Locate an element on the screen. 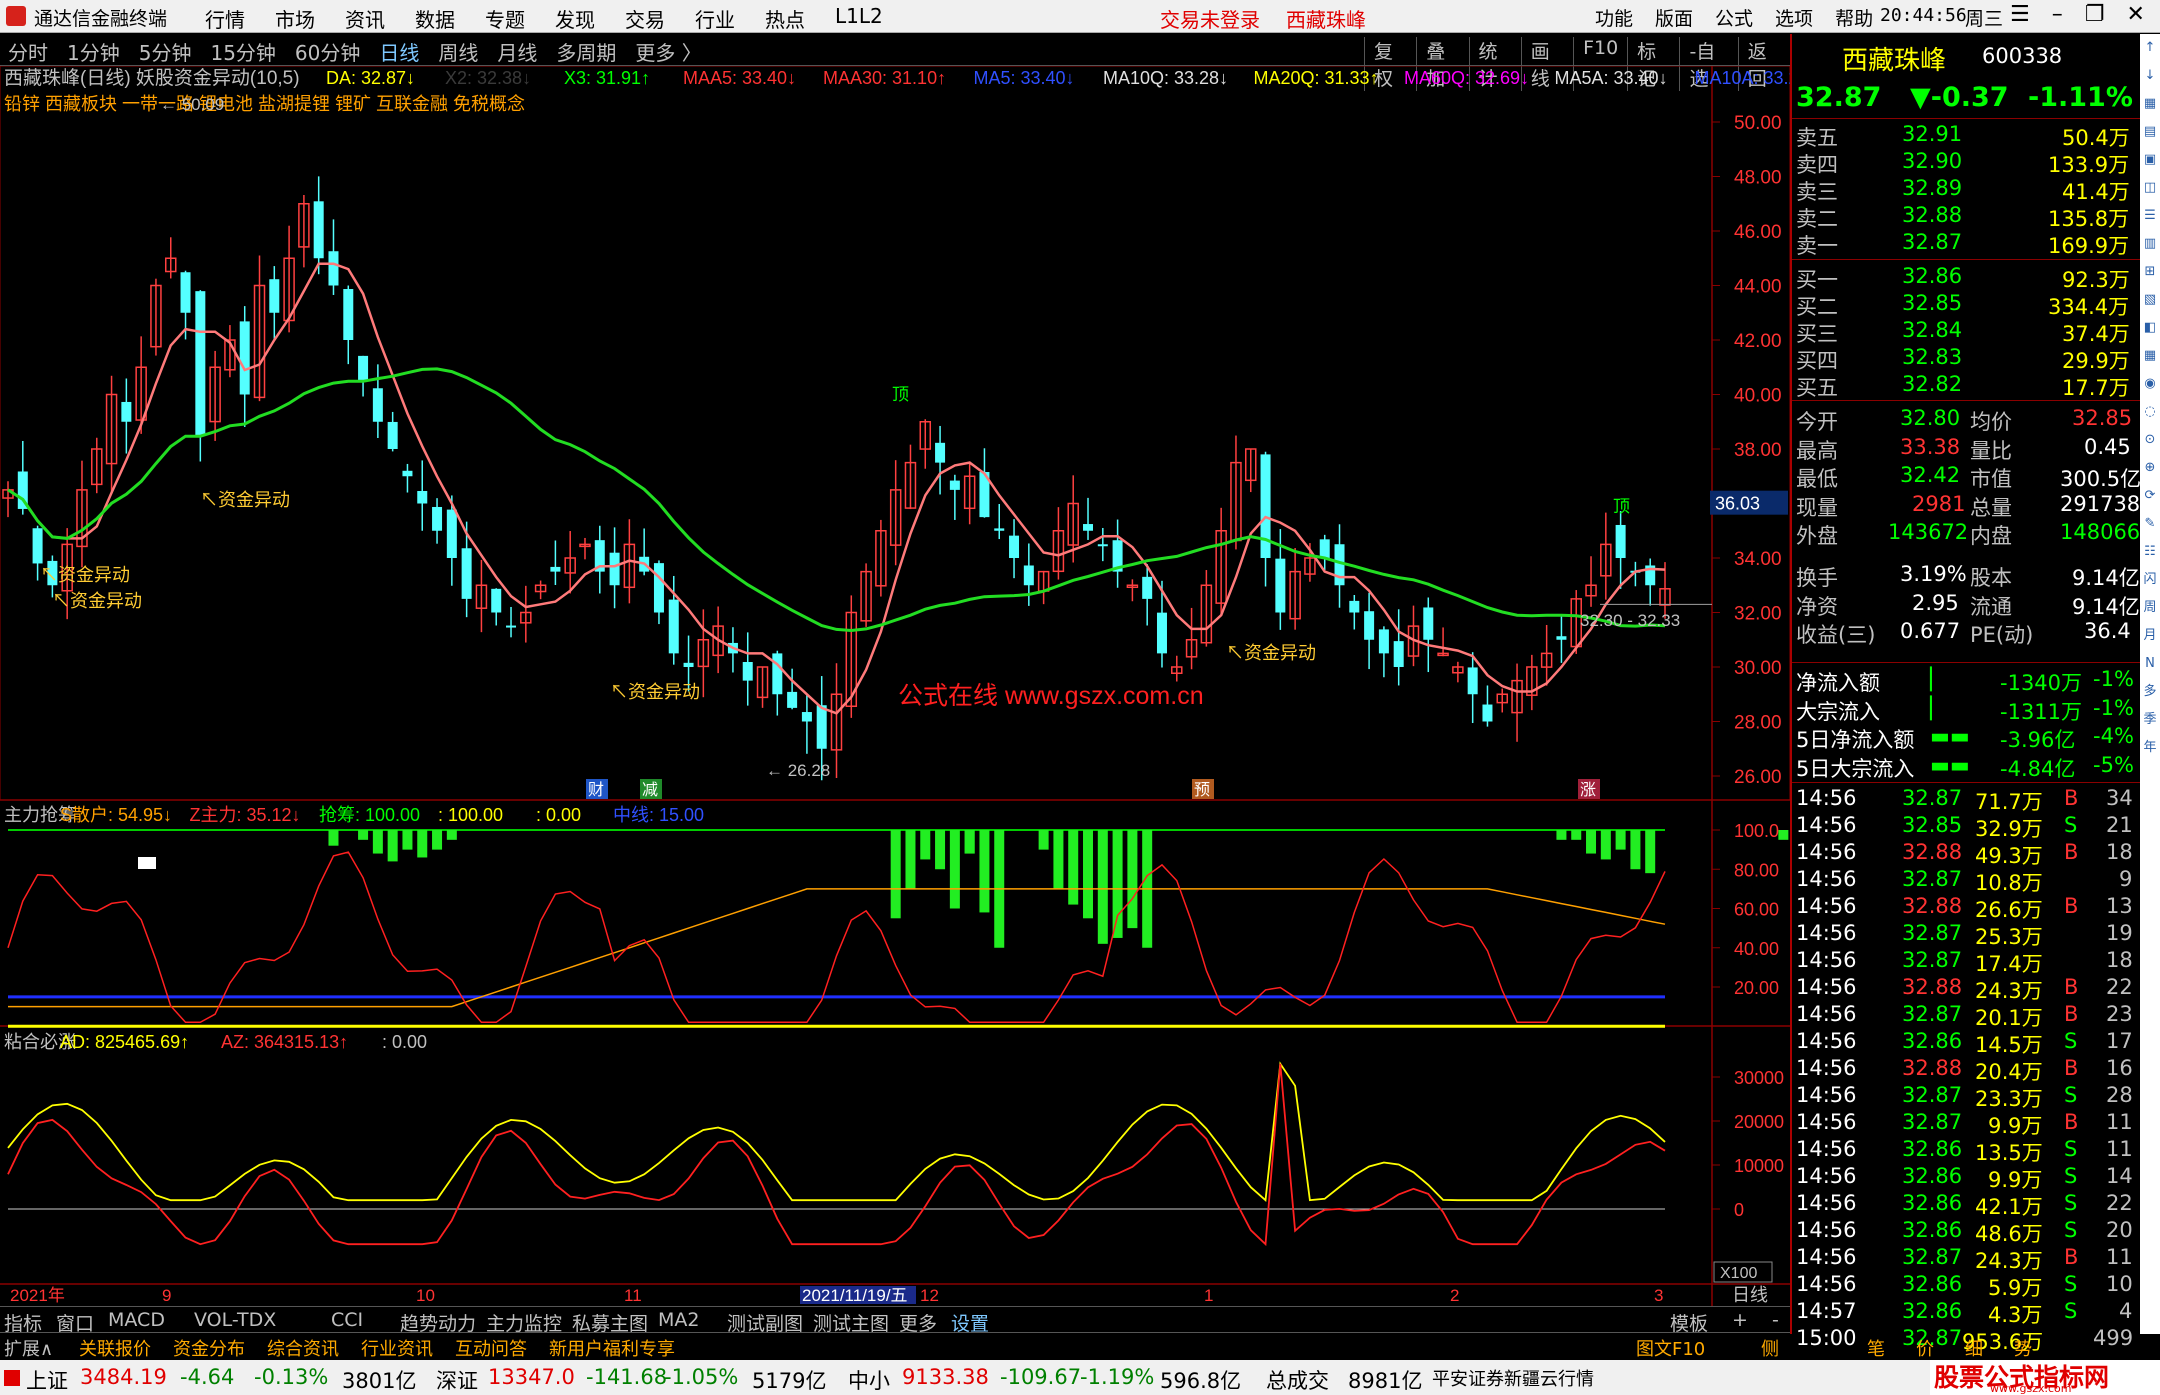 This screenshot has width=2160, height=1395. extension-tab: 互动问答 is located at coordinates (491, 1348).